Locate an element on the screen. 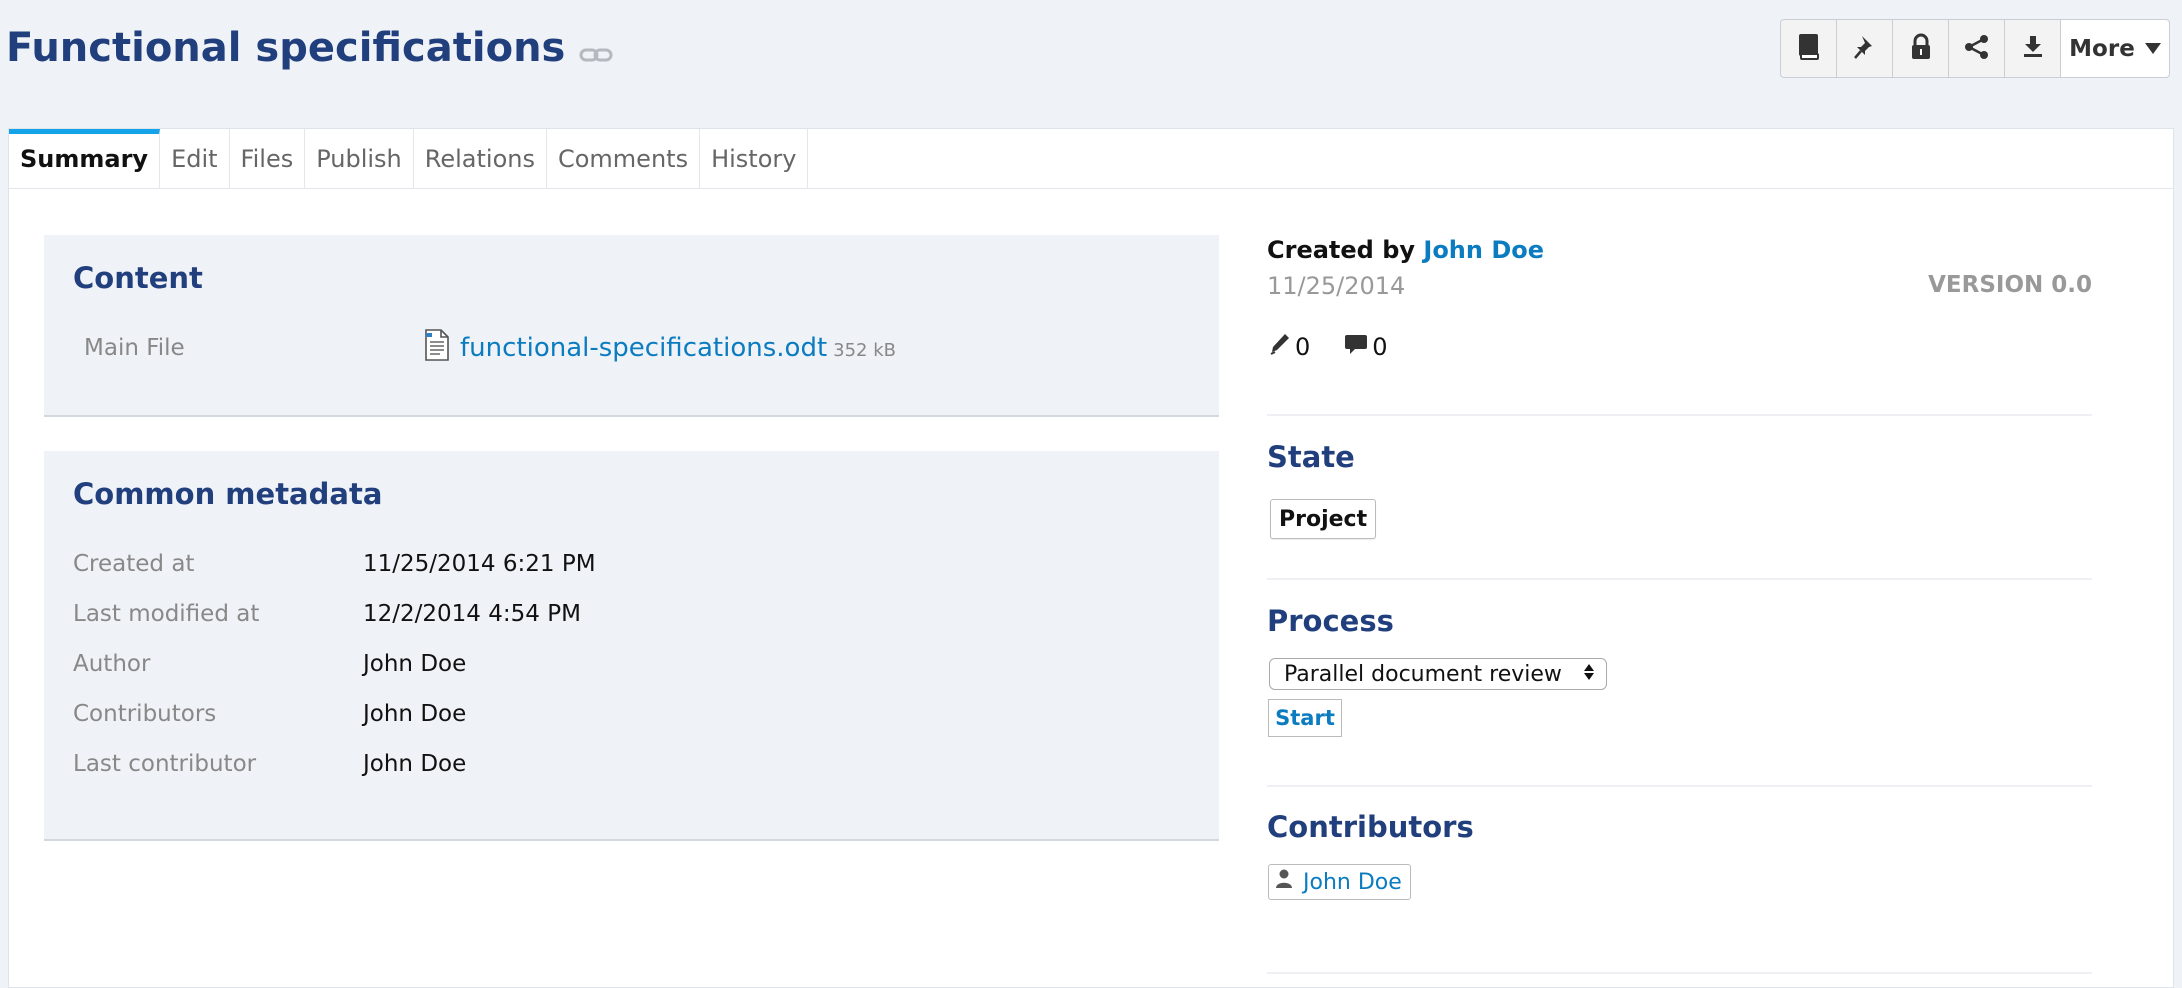  download-icon is located at coordinates (2033, 49).